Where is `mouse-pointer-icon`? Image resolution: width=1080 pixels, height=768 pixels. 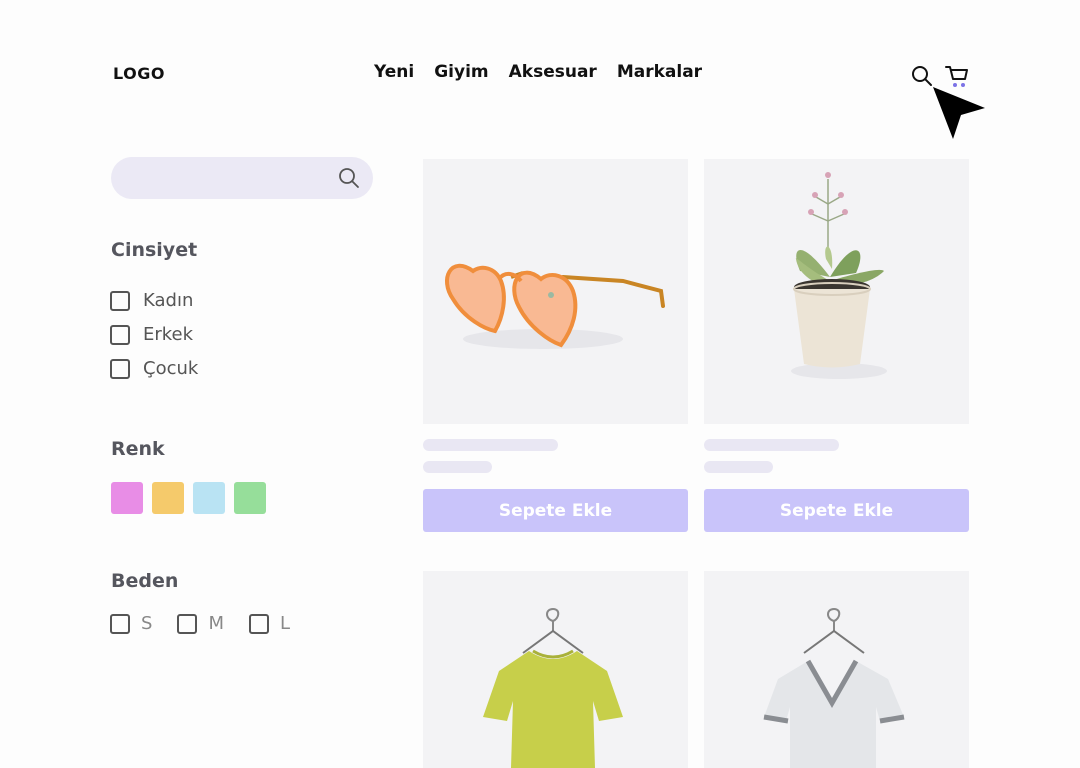 mouse-pointer-icon is located at coordinates (960, 116).